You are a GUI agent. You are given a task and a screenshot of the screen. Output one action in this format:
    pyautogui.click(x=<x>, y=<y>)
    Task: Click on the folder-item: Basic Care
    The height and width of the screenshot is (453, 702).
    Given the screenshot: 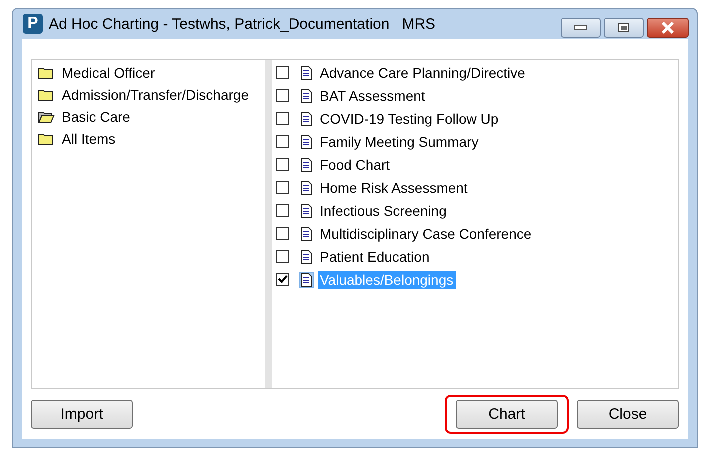 What is the action you would take?
    pyautogui.click(x=84, y=117)
    